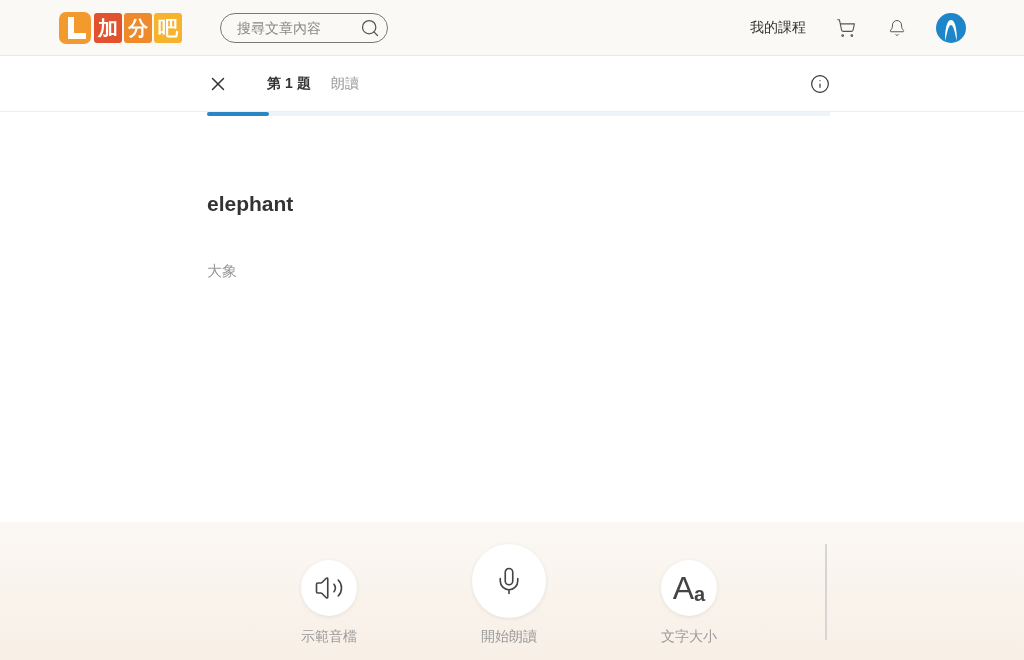  Describe the element at coordinates (289, 83) in the screenshot. I see `question-number: 第 1 題` at that location.